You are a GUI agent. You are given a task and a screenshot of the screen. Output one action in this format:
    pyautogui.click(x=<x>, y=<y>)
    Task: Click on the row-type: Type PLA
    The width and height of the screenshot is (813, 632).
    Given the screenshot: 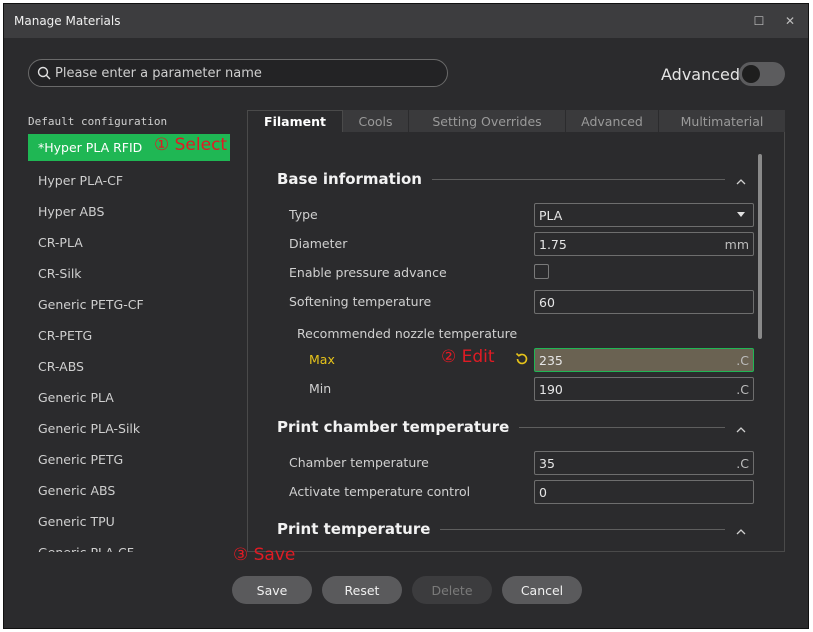 What is the action you would take?
    pyautogui.click(x=516, y=215)
    